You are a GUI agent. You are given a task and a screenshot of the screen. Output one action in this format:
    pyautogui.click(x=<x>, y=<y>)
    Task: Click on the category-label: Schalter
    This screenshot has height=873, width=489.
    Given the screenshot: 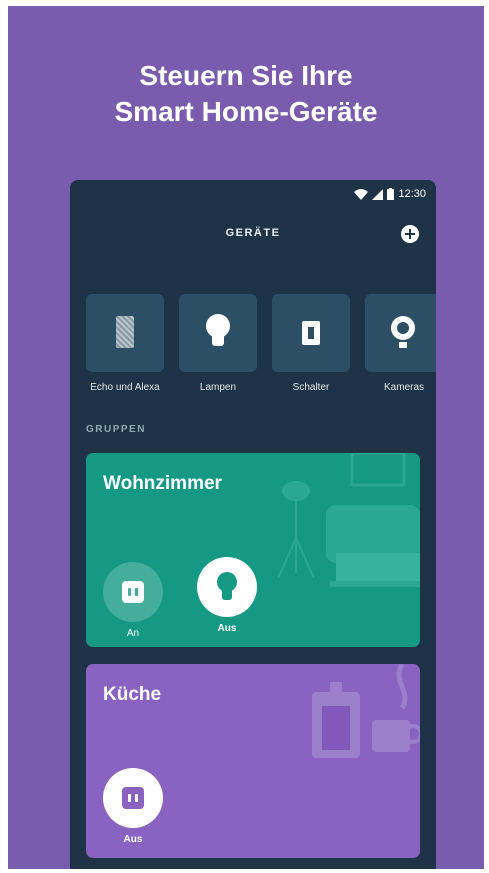 What is the action you would take?
    pyautogui.click(x=311, y=387)
    